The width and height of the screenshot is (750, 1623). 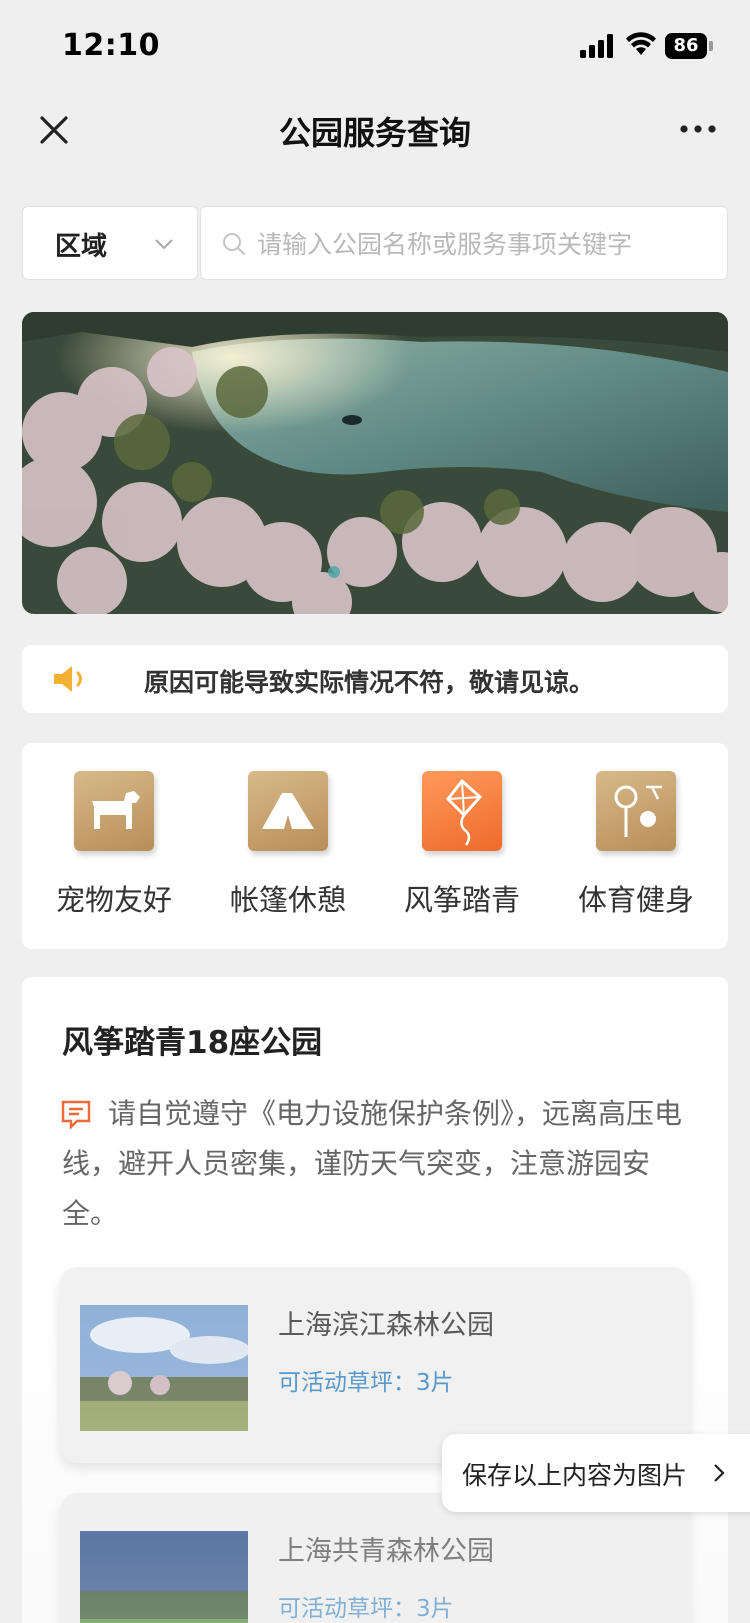 What do you see at coordinates (81, 247) in the screenshot?
I see `region-label: 区域` at bounding box center [81, 247].